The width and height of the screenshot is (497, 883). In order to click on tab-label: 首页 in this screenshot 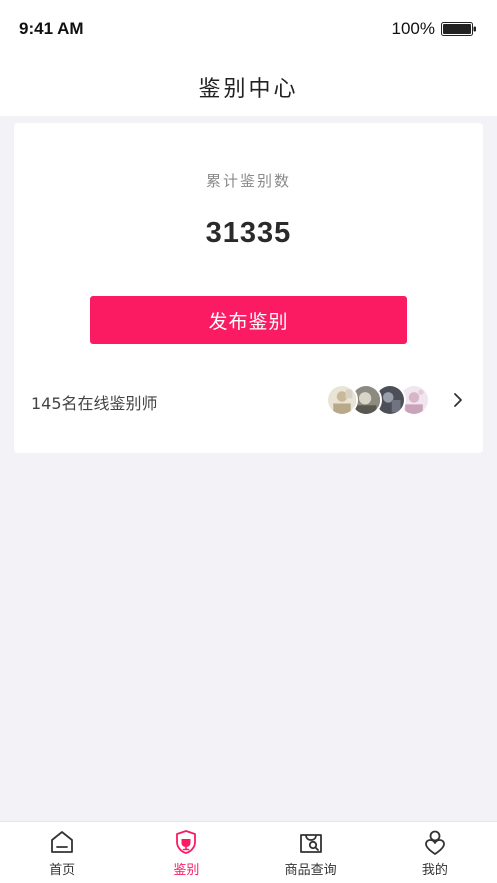, I will do `click(62, 870)`.